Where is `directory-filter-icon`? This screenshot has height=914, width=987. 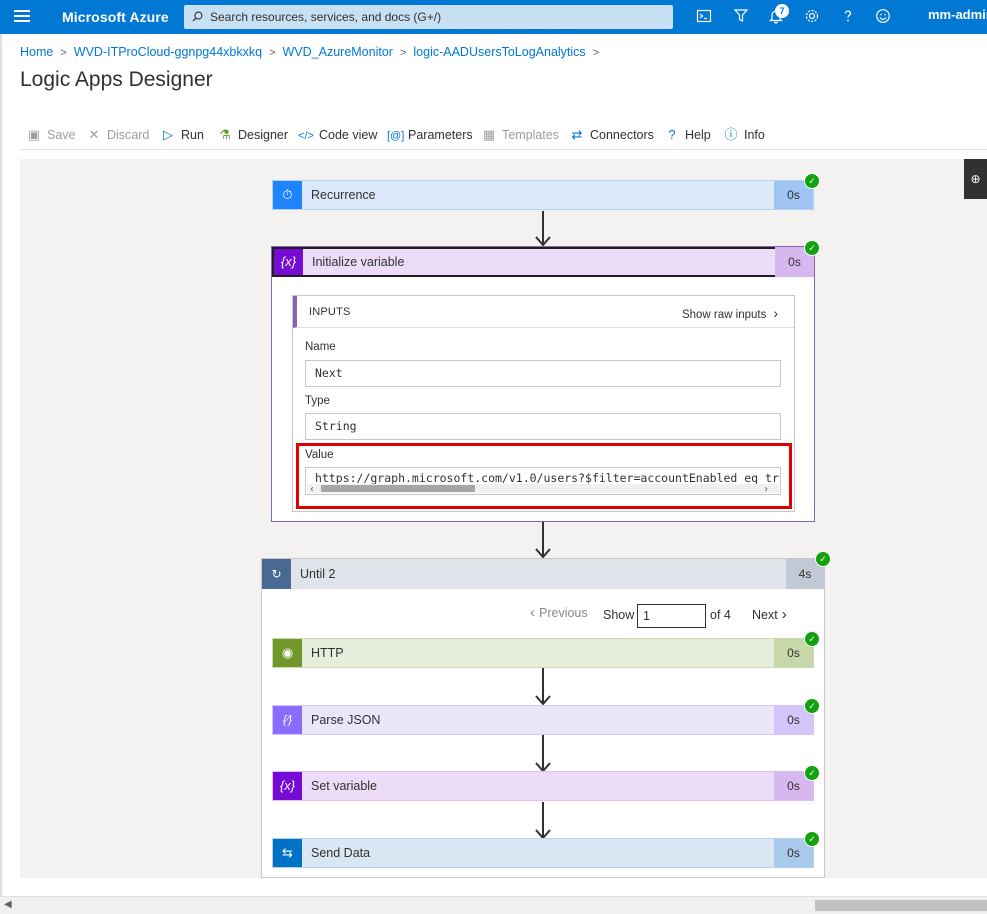 directory-filter-icon is located at coordinates (741, 17).